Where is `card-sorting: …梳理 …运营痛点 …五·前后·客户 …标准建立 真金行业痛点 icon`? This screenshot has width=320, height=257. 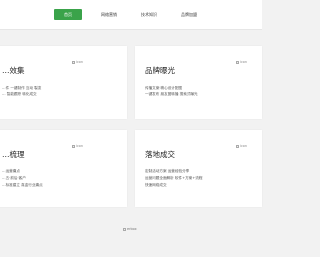 card-sorting: …梳理 …运营痛点 …五·前后·客户 …标准建立 真金行业痛点 icon is located at coordinates (63, 168).